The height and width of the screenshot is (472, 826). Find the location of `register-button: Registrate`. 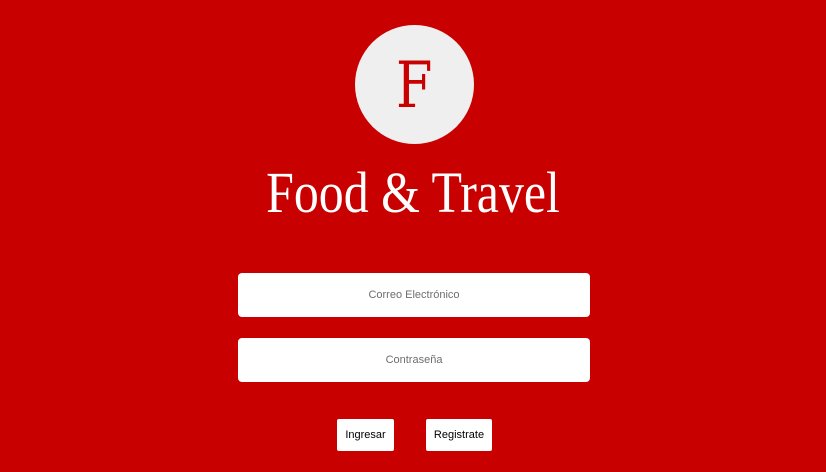

register-button: Registrate is located at coordinates (459, 435).